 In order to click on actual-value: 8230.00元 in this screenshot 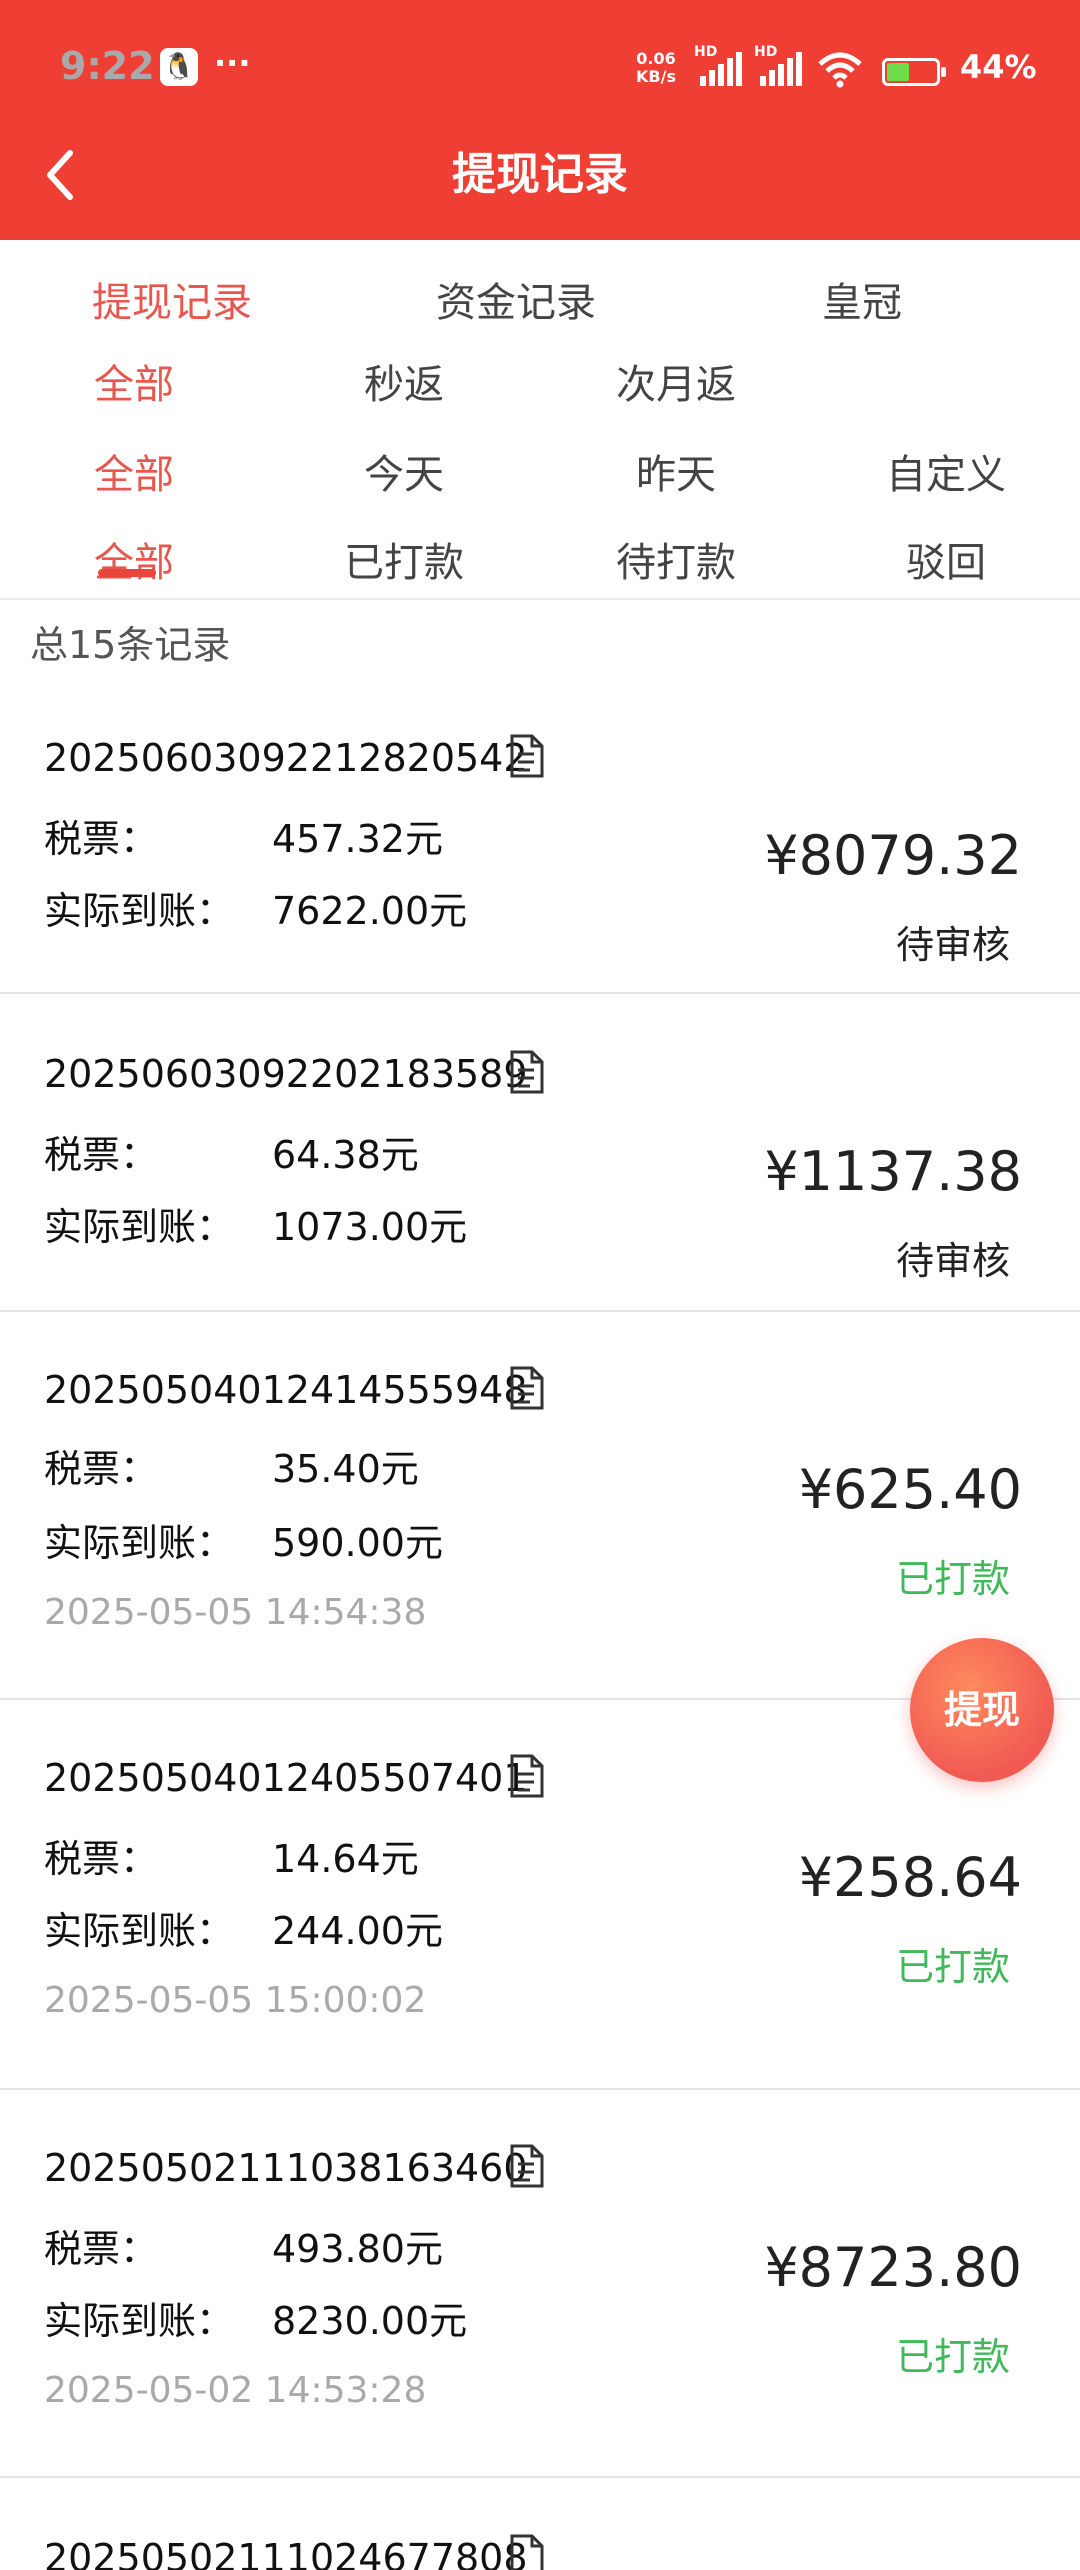, I will do `click(370, 2321)`.